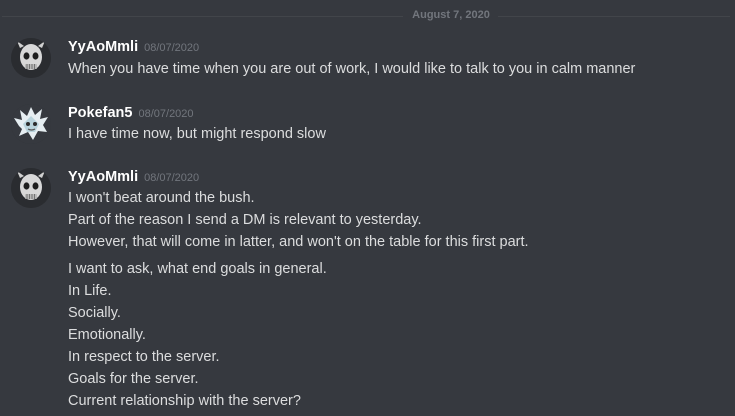 This screenshot has height=416, width=735. What do you see at coordinates (202, 16) in the screenshot?
I see `divider-line-left` at bounding box center [202, 16].